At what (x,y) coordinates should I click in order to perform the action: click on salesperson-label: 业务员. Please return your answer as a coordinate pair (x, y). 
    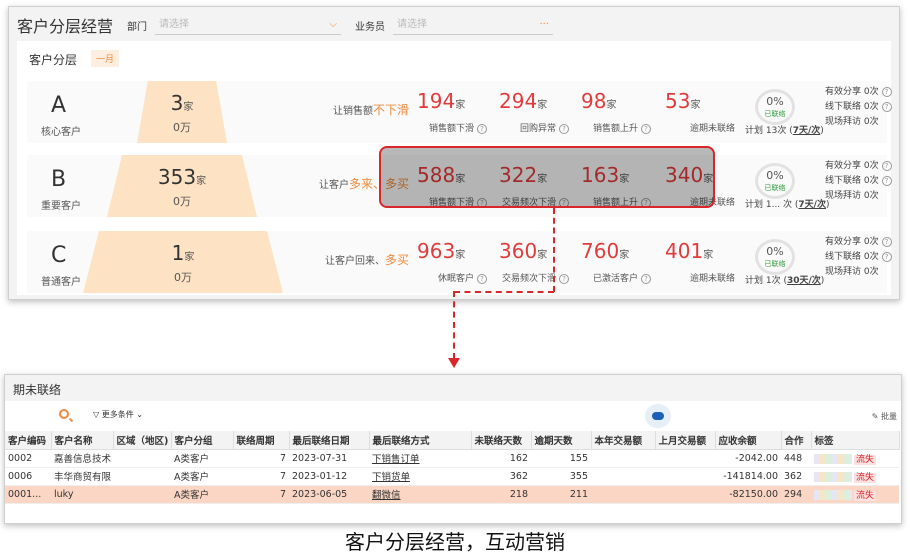
    Looking at the image, I should click on (370, 27).